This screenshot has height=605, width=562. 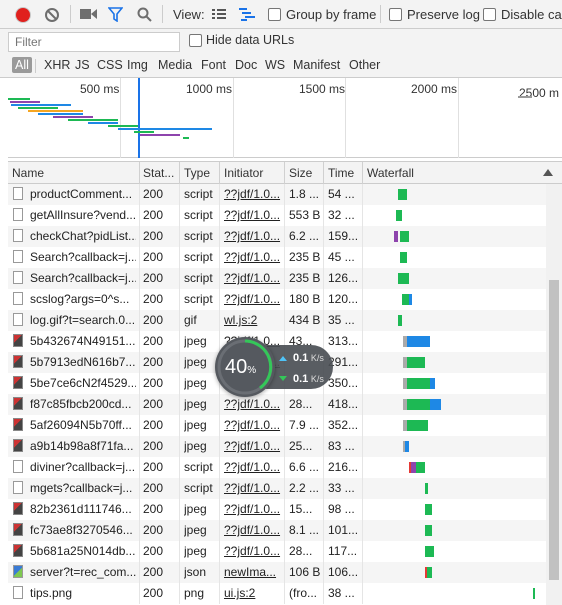 I want to click on group-by-frame-checkbox, so click(x=274, y=14).